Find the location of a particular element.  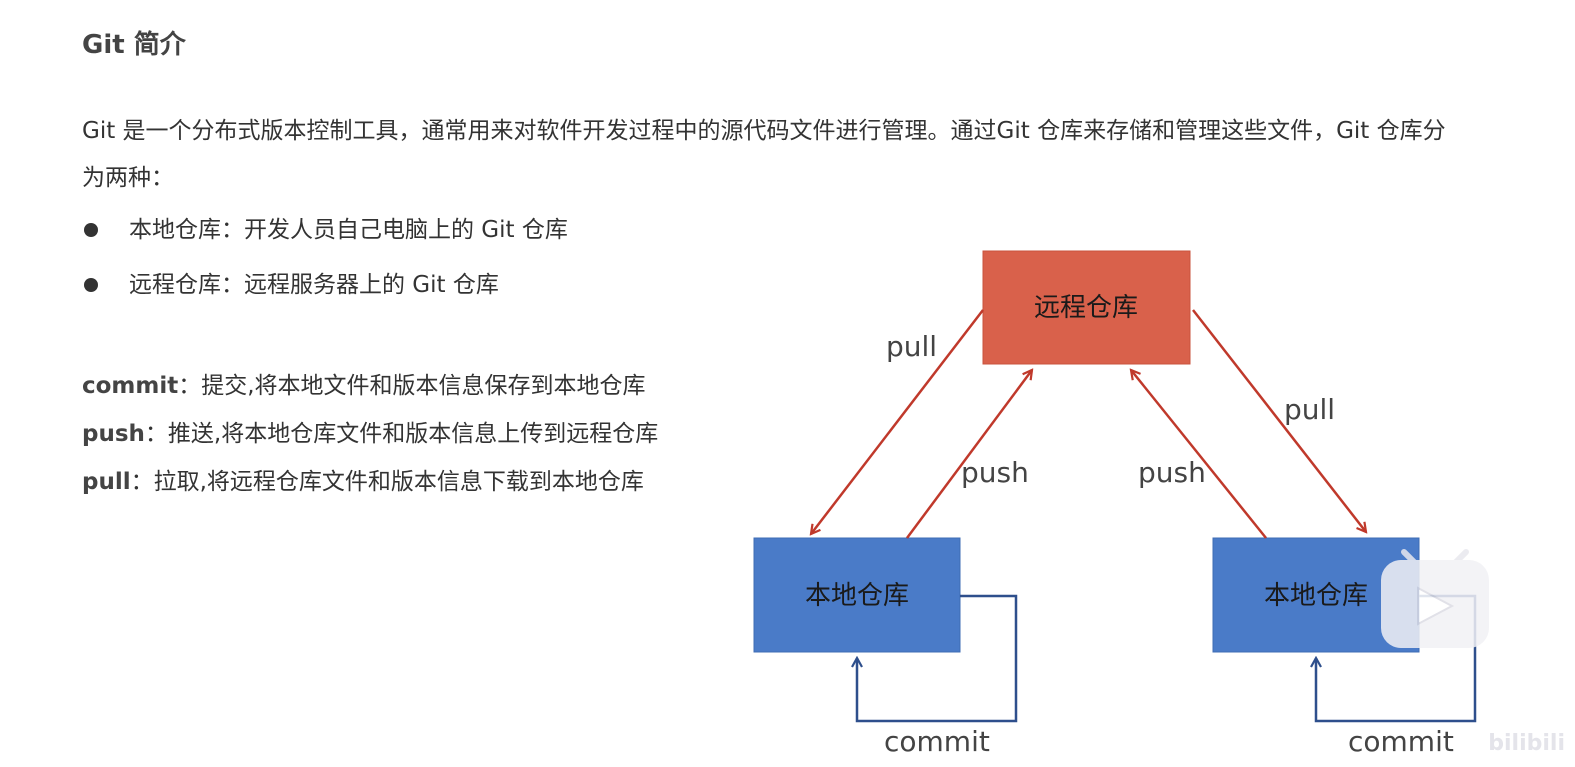

local-repo-right-label: 本地仓库 is located at coordinates (1316, 596).